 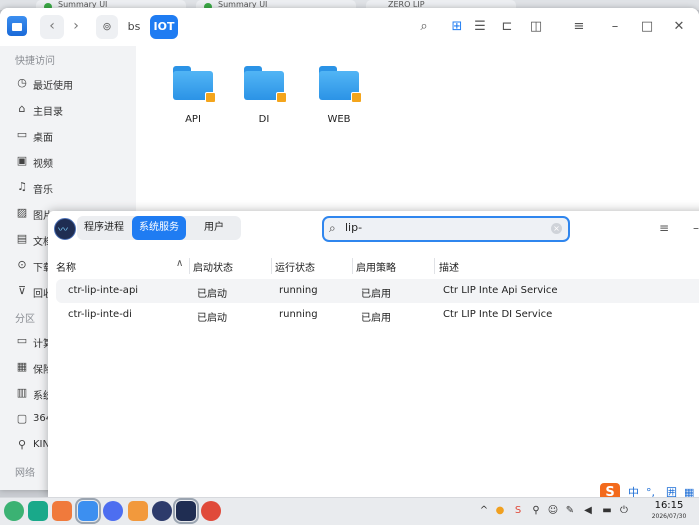 What do you see at coordinates (536, 27) in the screenshot?
I see `detail-panel-icon: ◫` at bounding box center [536, 27].